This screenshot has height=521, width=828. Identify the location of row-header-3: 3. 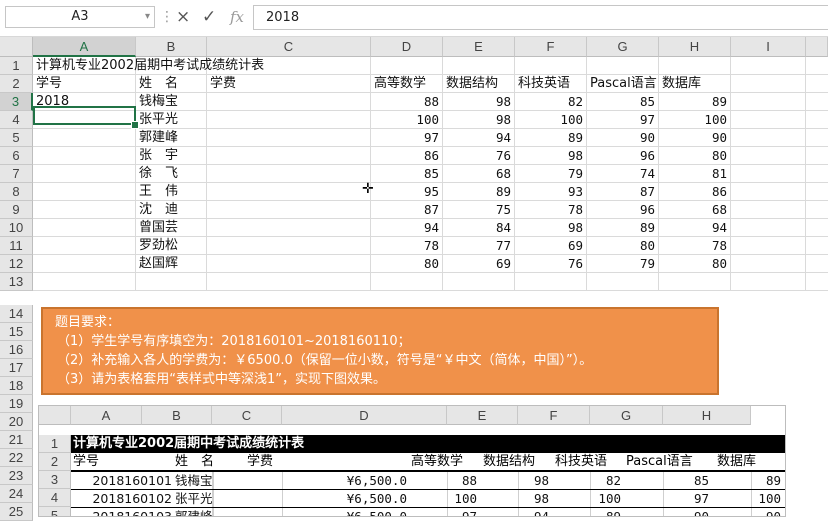
(16, 102).